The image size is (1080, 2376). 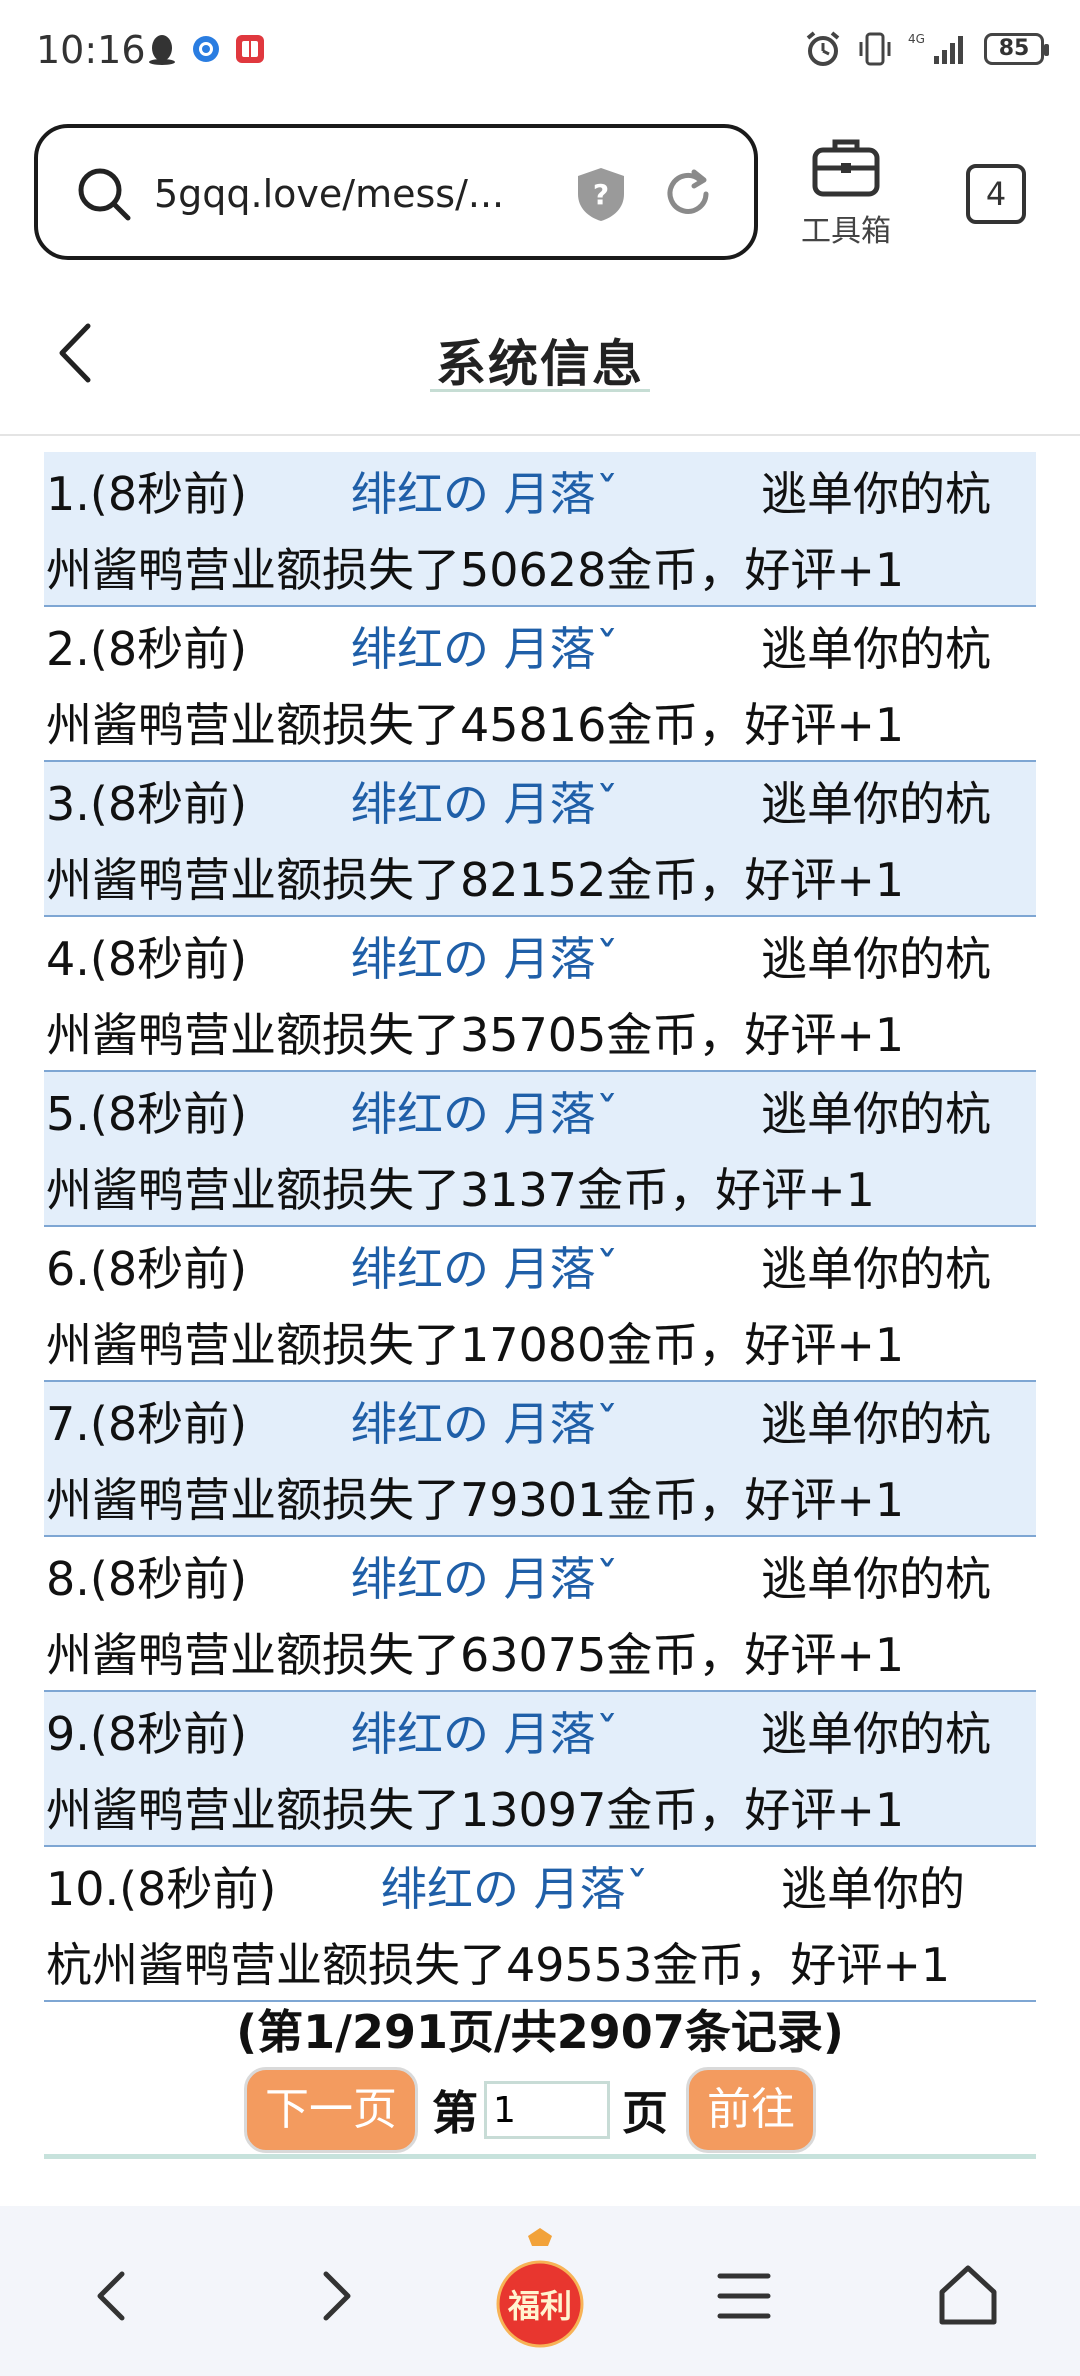 I want to click on page-suffix-label: 页, so click(x=645, y=2113).